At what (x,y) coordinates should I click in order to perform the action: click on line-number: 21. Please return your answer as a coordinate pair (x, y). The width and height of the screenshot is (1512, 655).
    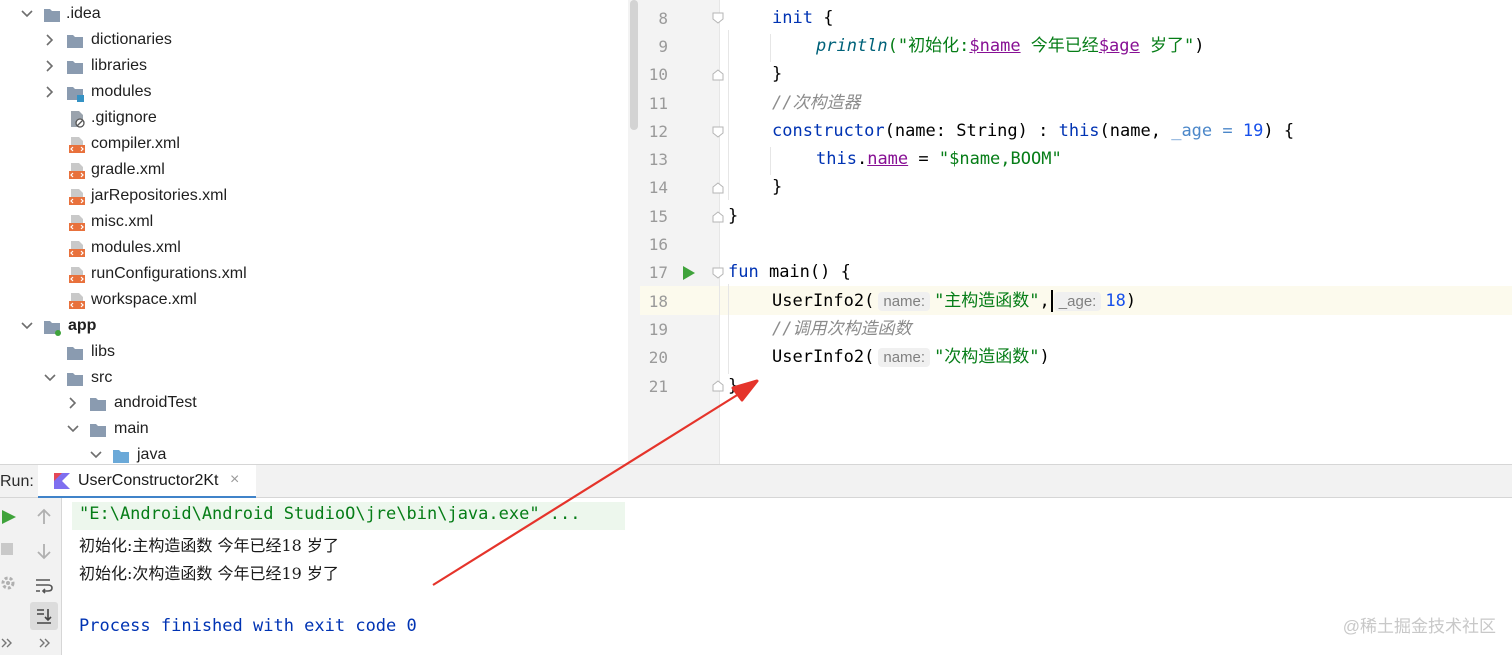
    Looking at the image, I should click on (658, 386).